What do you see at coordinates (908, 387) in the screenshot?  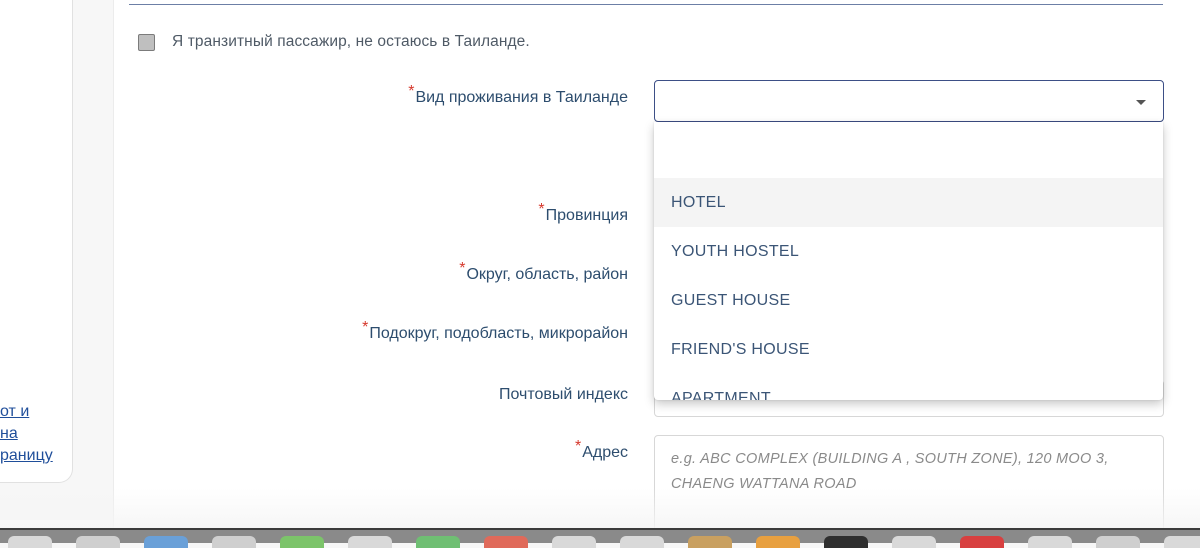 I see `dropdown-option-apartment: APARTMENT` at bounding box center [908, 387].